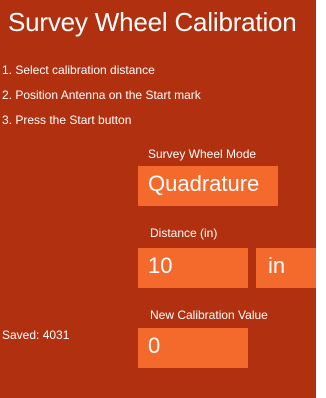  Describe the element at coordinates (209, 315) in the screenshot. I see `new-calibration-value-label: New Calibration Value` at that location.